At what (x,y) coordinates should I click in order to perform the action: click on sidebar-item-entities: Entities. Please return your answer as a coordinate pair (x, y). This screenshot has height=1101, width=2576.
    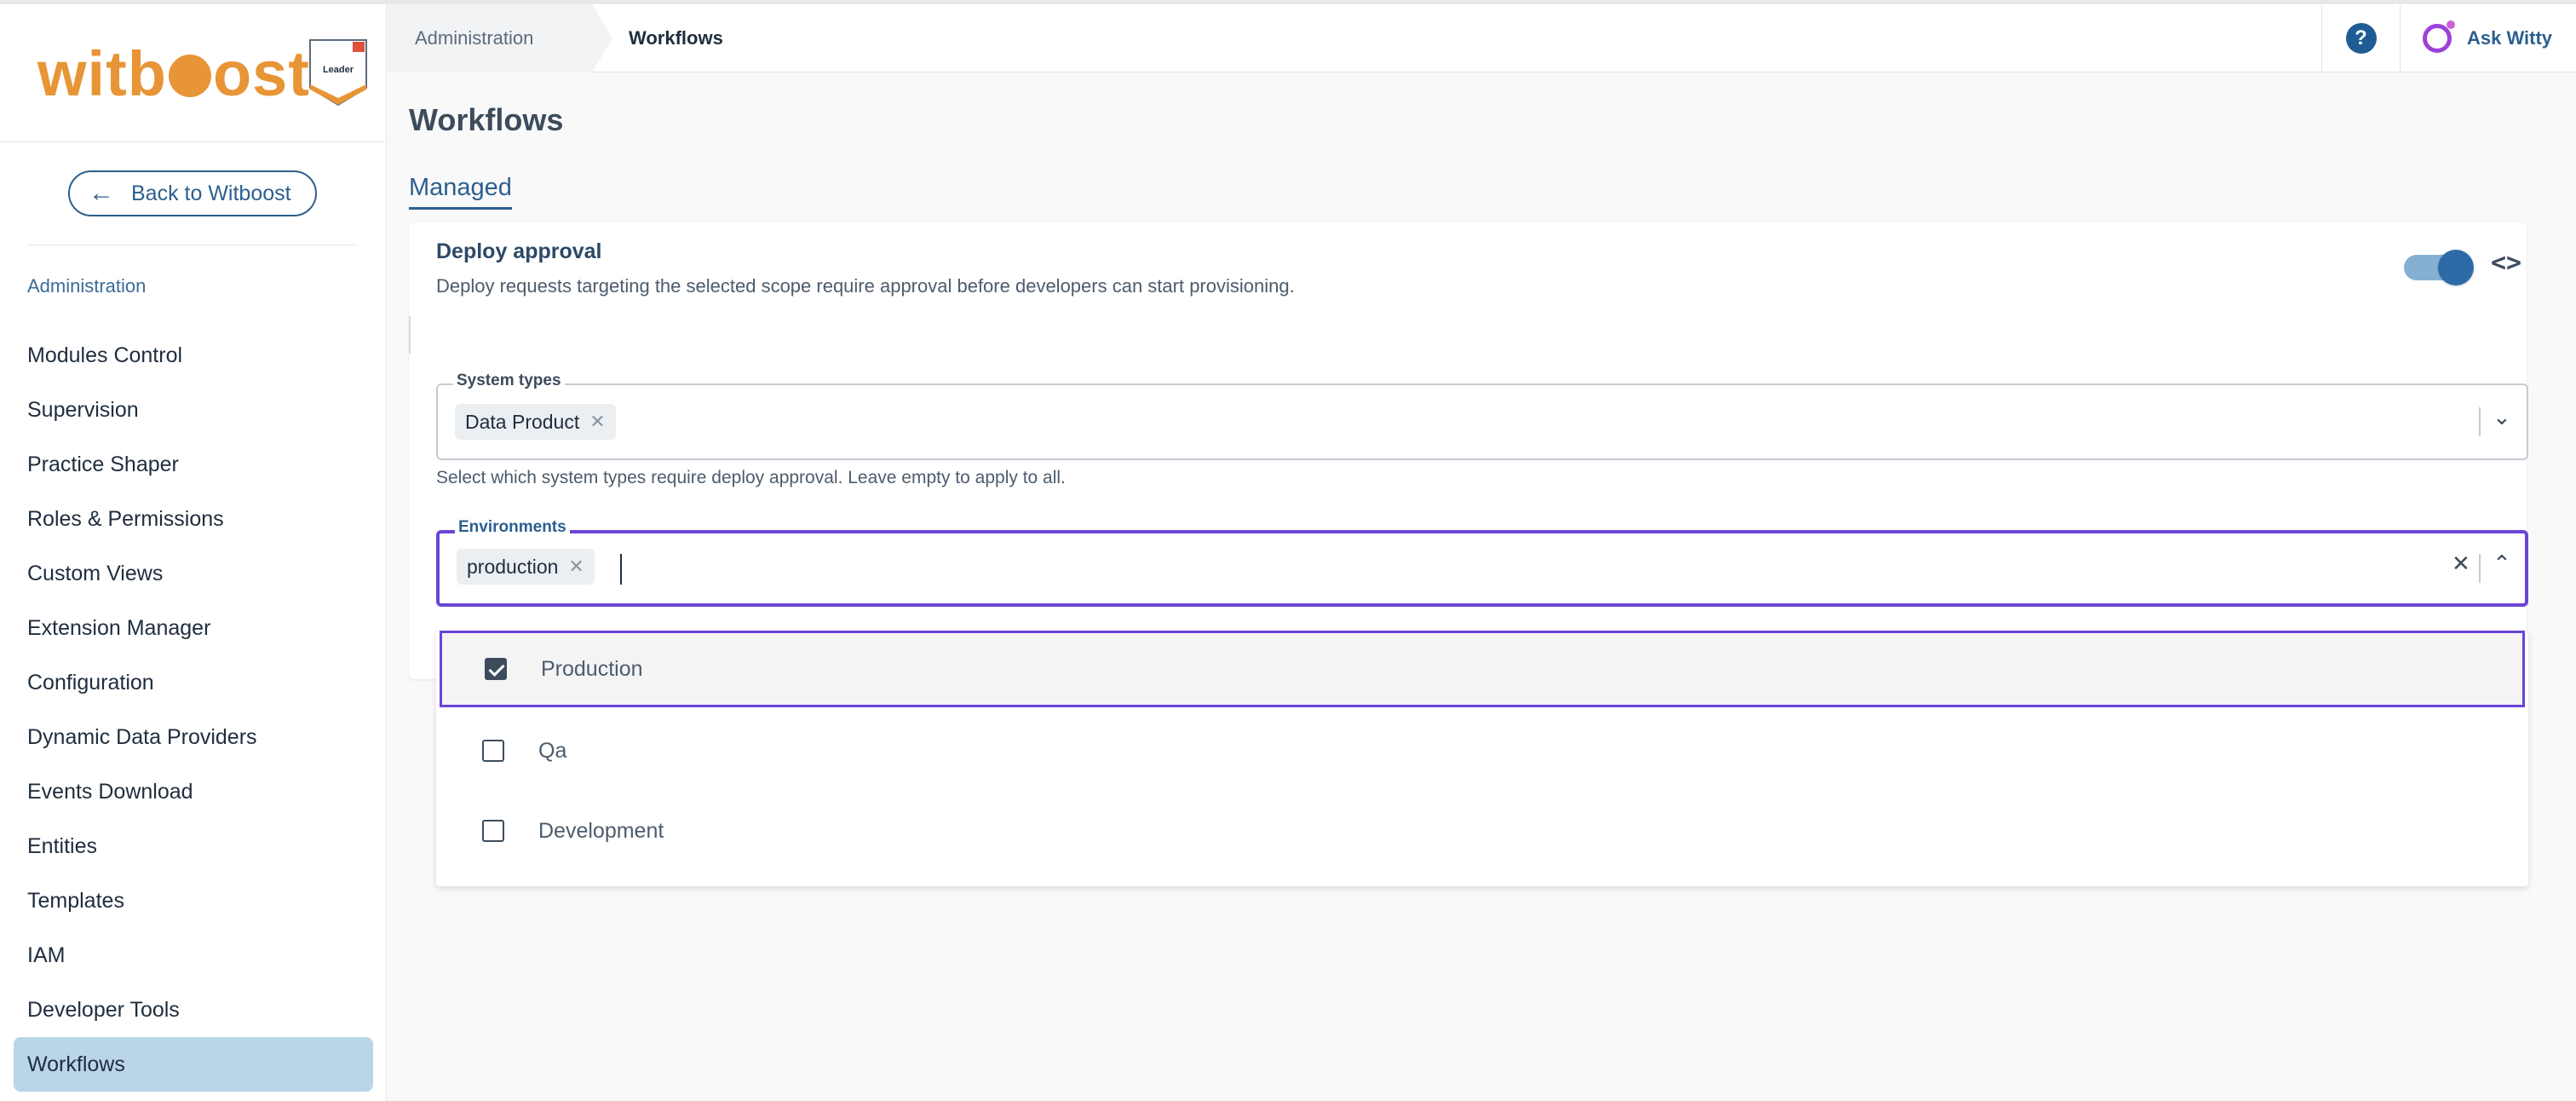
    Looking at the image, I should click on (194, 846).